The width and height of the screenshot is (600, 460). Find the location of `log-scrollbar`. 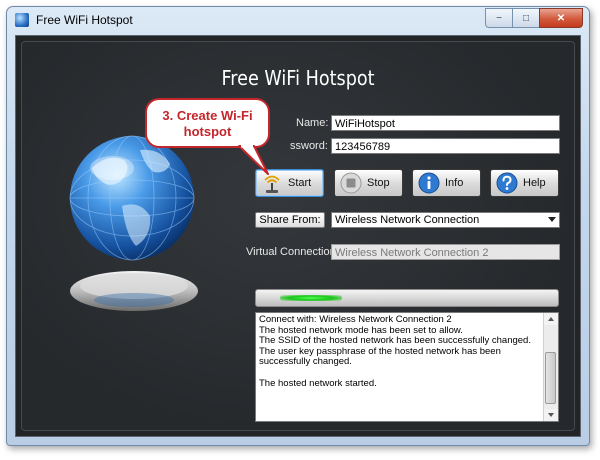

log-scrollbar is located at coordinates (550, 367).